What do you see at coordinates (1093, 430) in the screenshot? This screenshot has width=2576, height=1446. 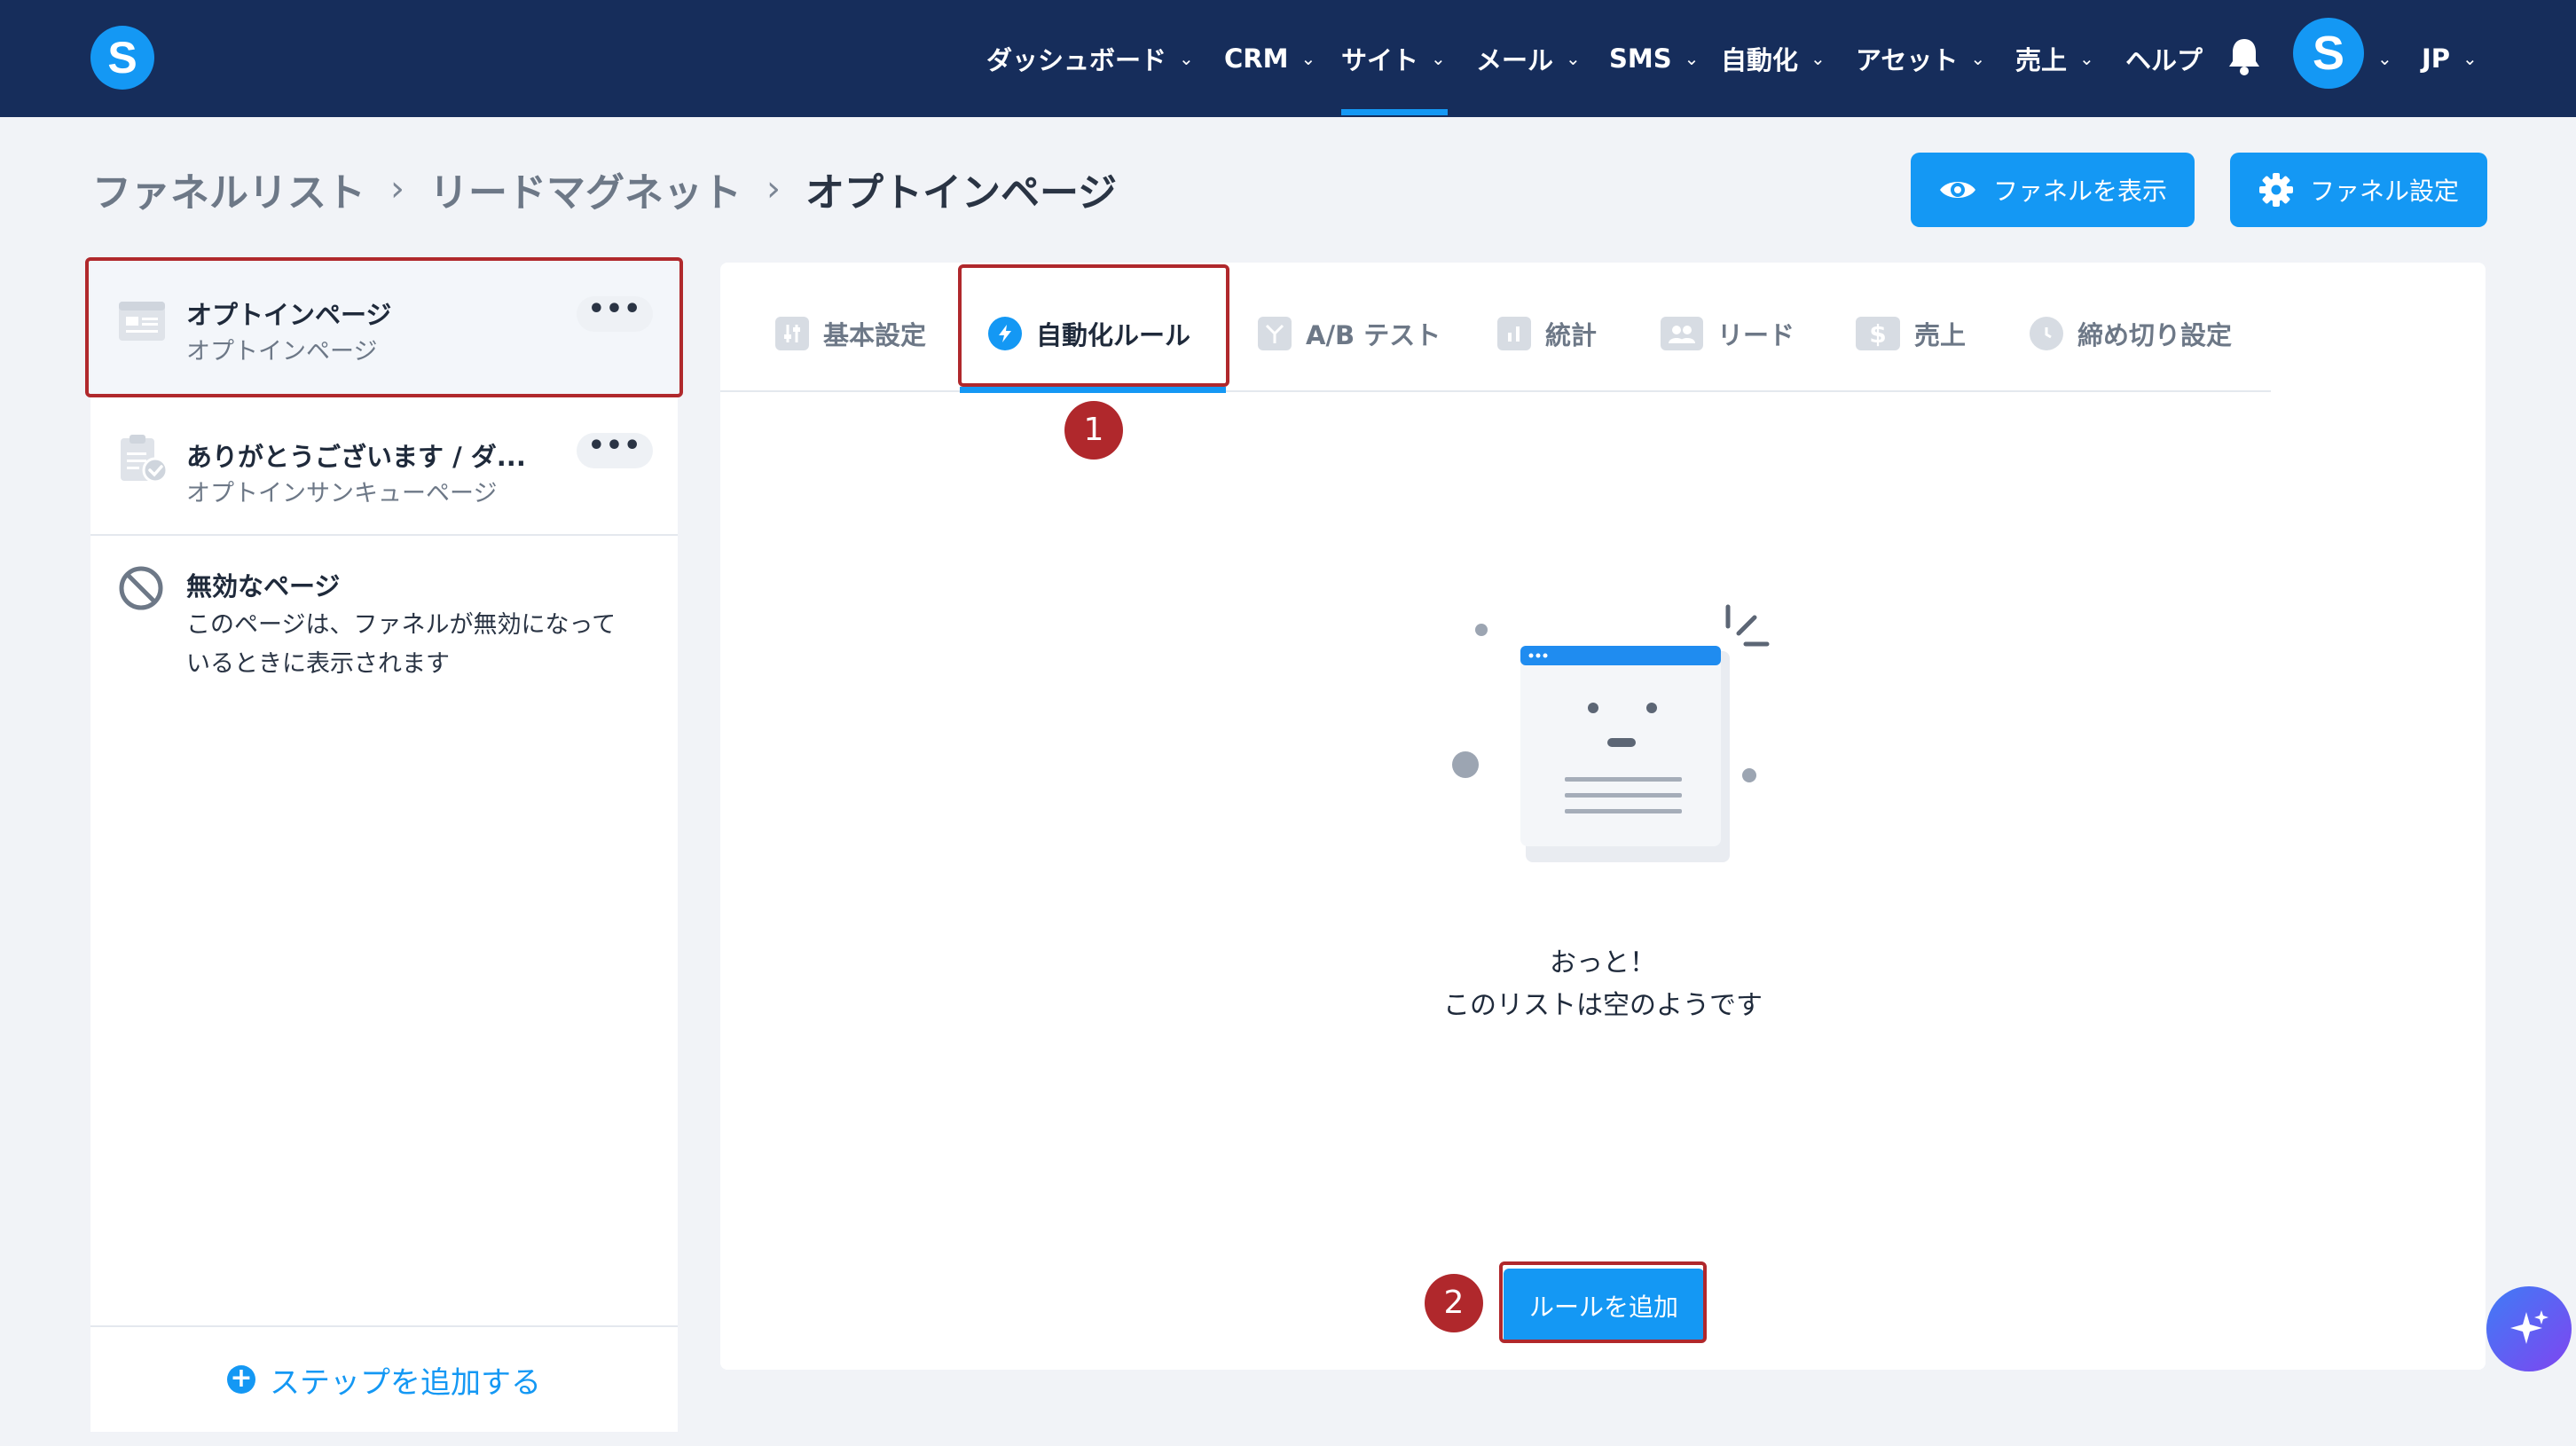 I see `annotation-badge-1: 1` at bounding box center [1093, 430].